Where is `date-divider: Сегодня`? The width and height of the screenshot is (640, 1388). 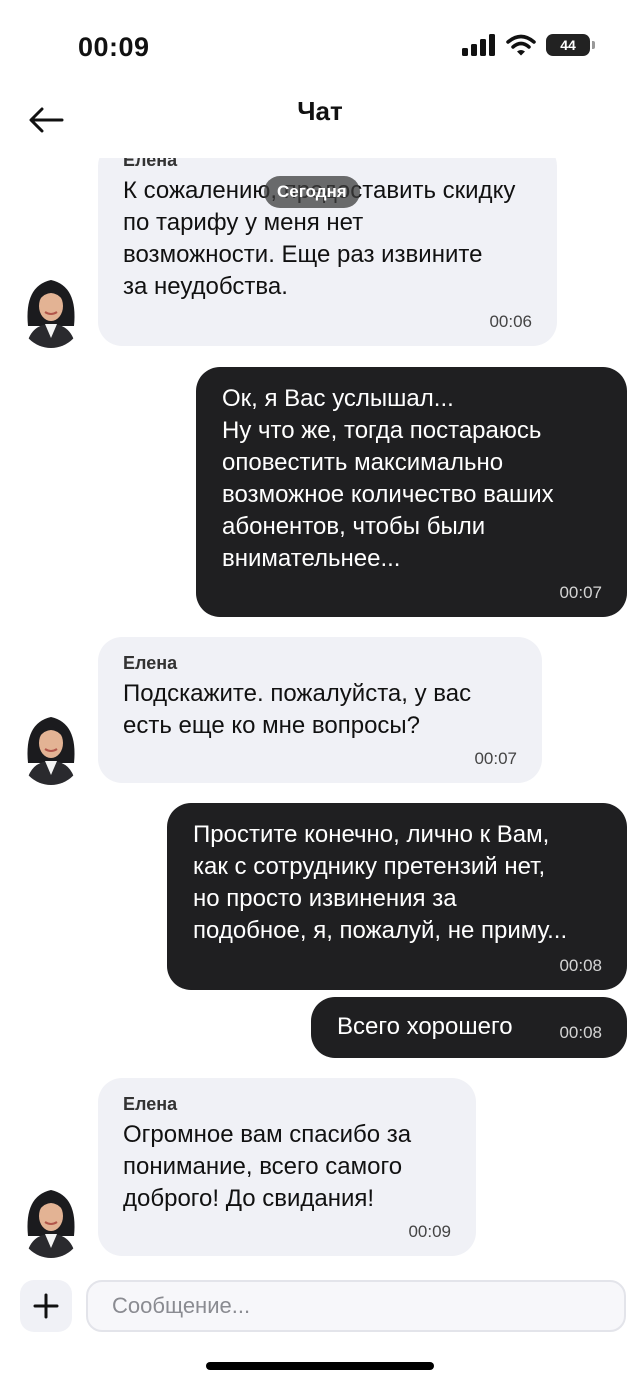 date-divider: Сегодня is located at coordinates (312, 192).